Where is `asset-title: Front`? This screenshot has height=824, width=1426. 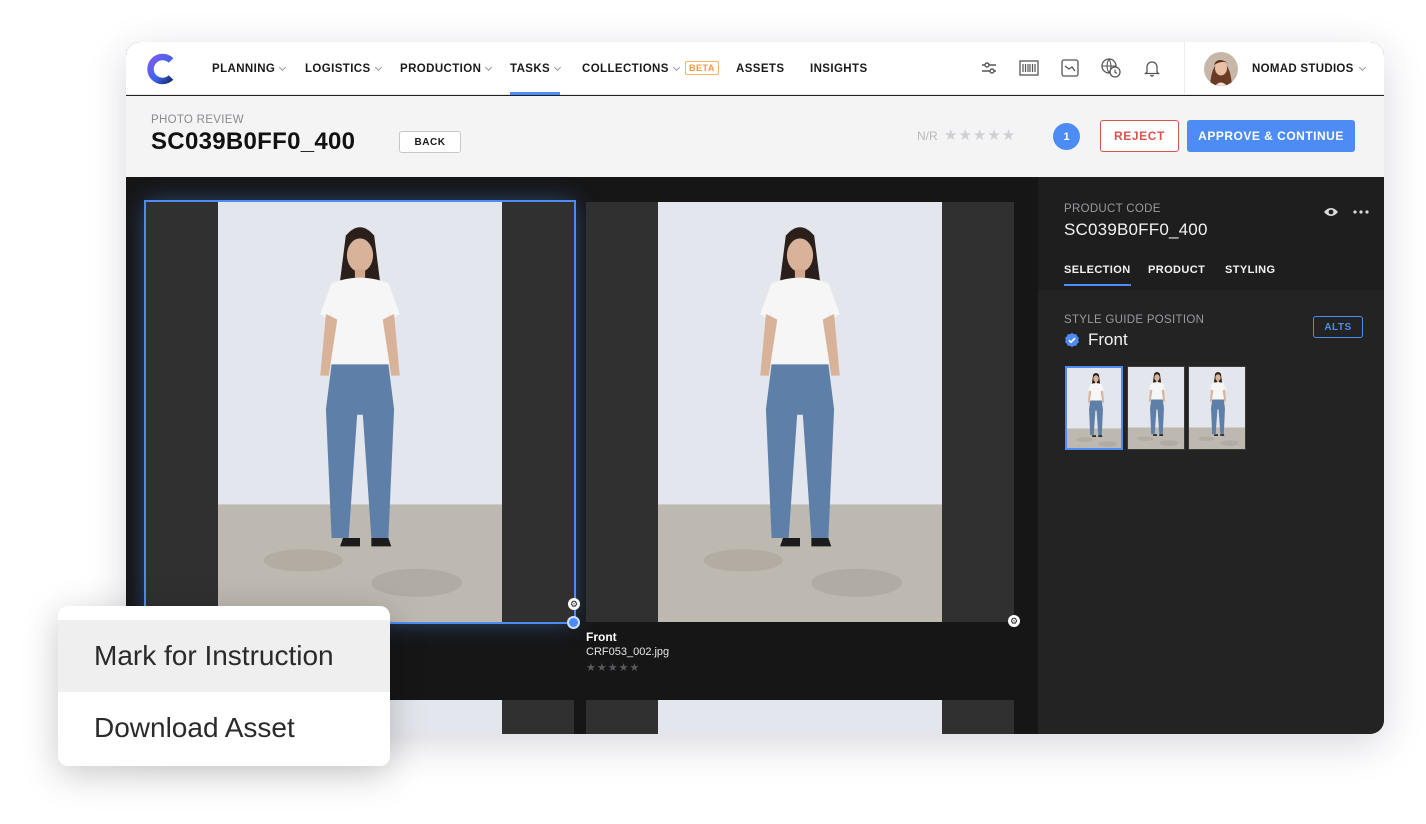 asset-title: Front is located at coordinates (601, 637).